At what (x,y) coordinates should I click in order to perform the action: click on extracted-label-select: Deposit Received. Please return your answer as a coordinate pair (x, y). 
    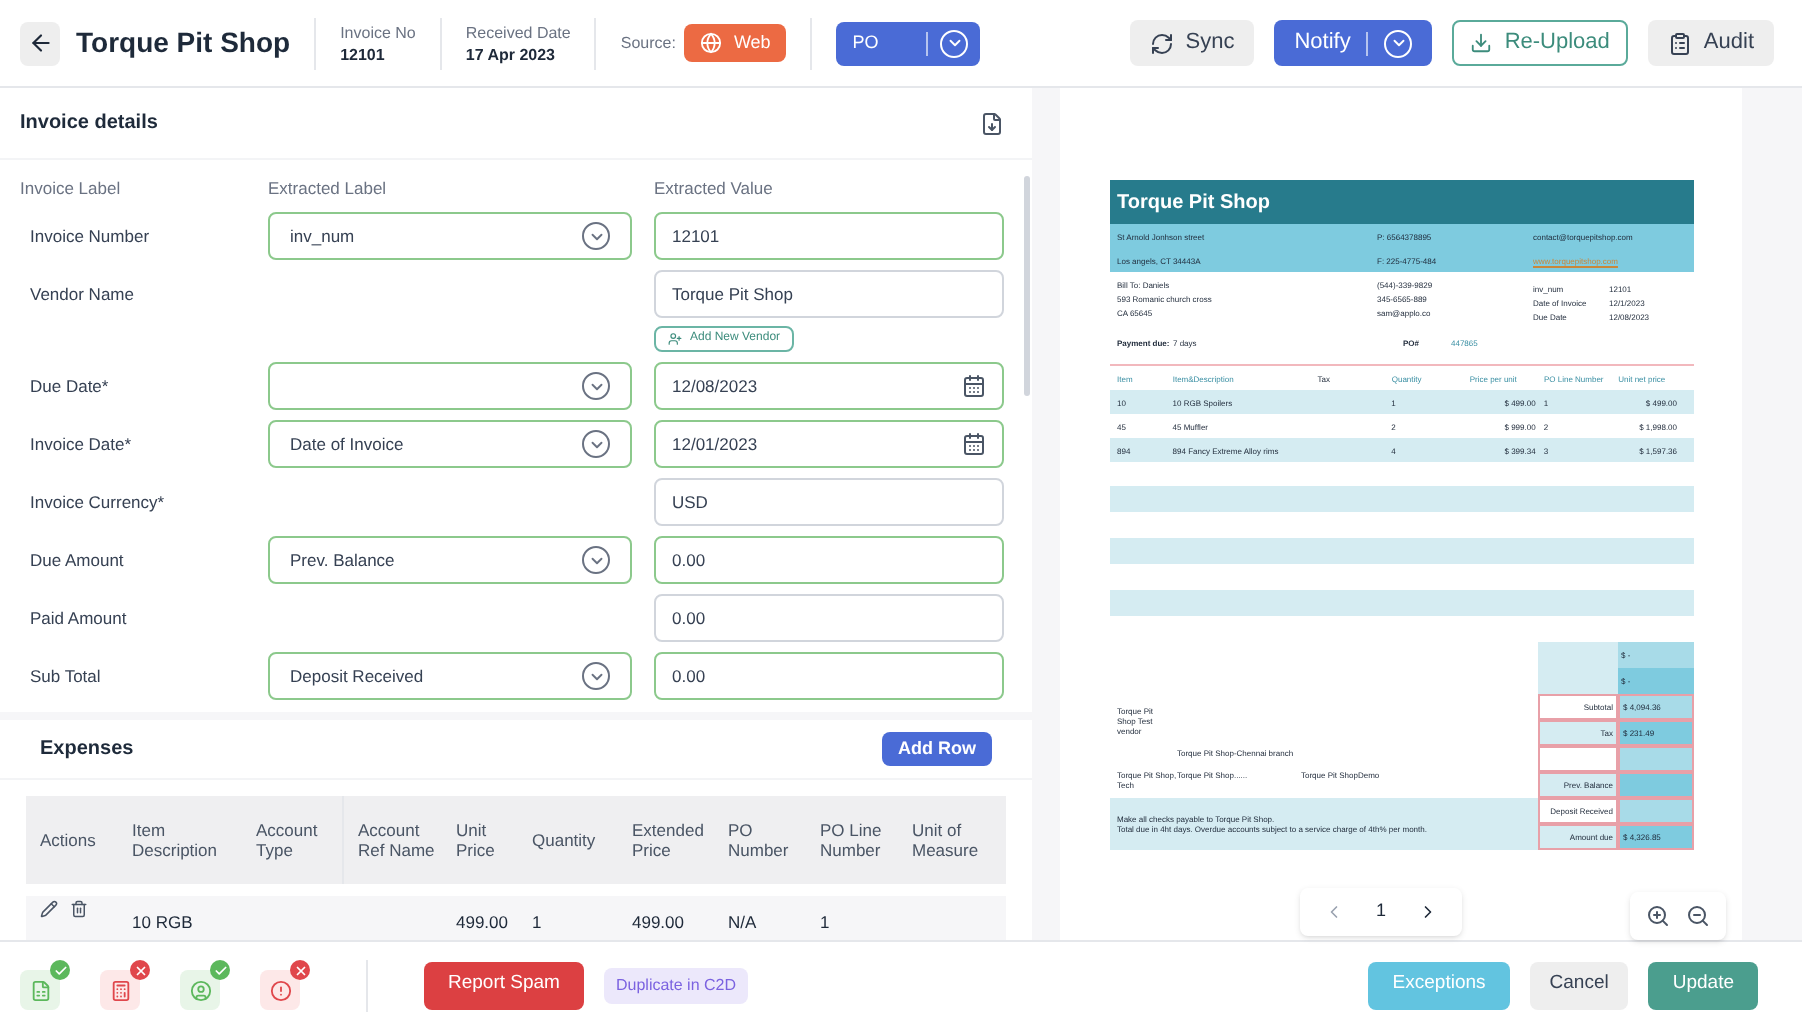
    Looking at the image, I should click on (450, 676).